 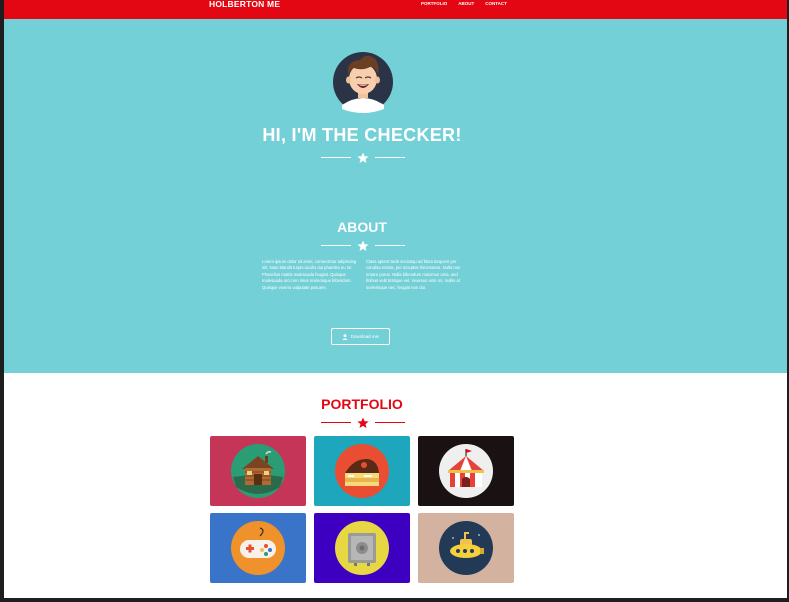 What do you see at coordinates (395, 9) in the screenshot?
I see `navbar: HOLBERTON ME PORTFOLIO ABOUT CONTACT` at bounding box center [395, 9].